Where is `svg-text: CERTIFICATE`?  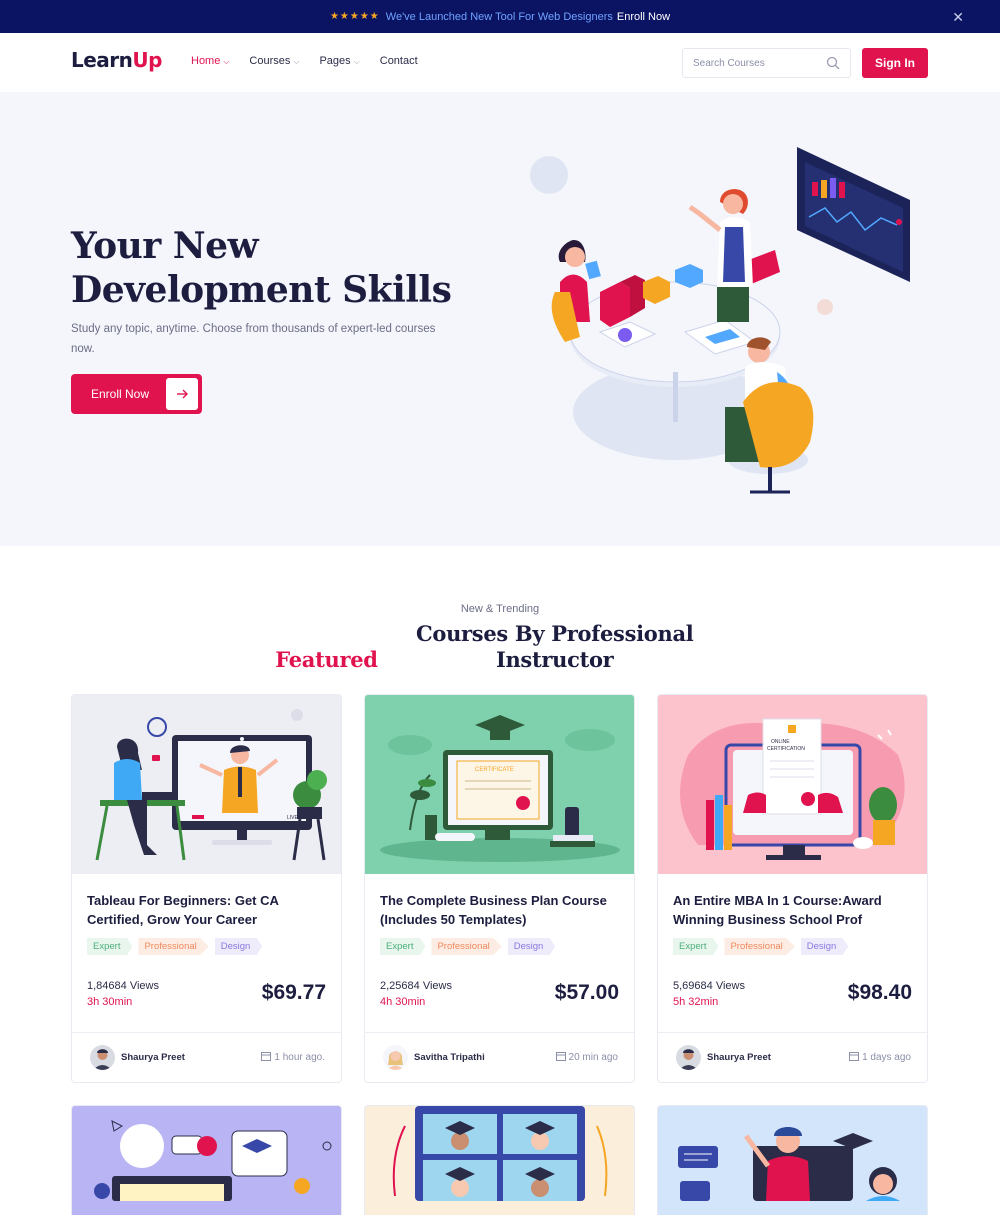
svg-text: CERTIFICATE is located at coordinates (494, 770).